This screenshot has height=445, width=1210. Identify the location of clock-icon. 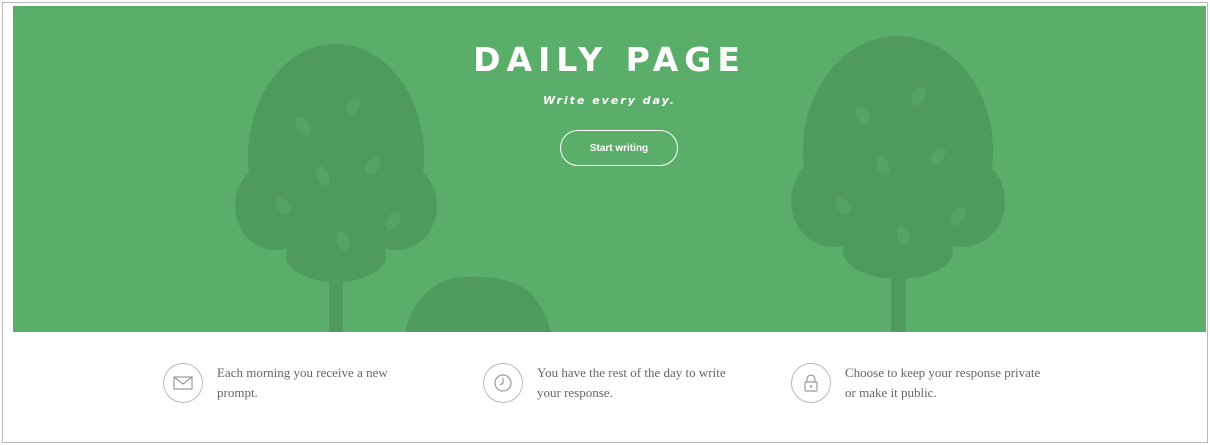
(503, 383).